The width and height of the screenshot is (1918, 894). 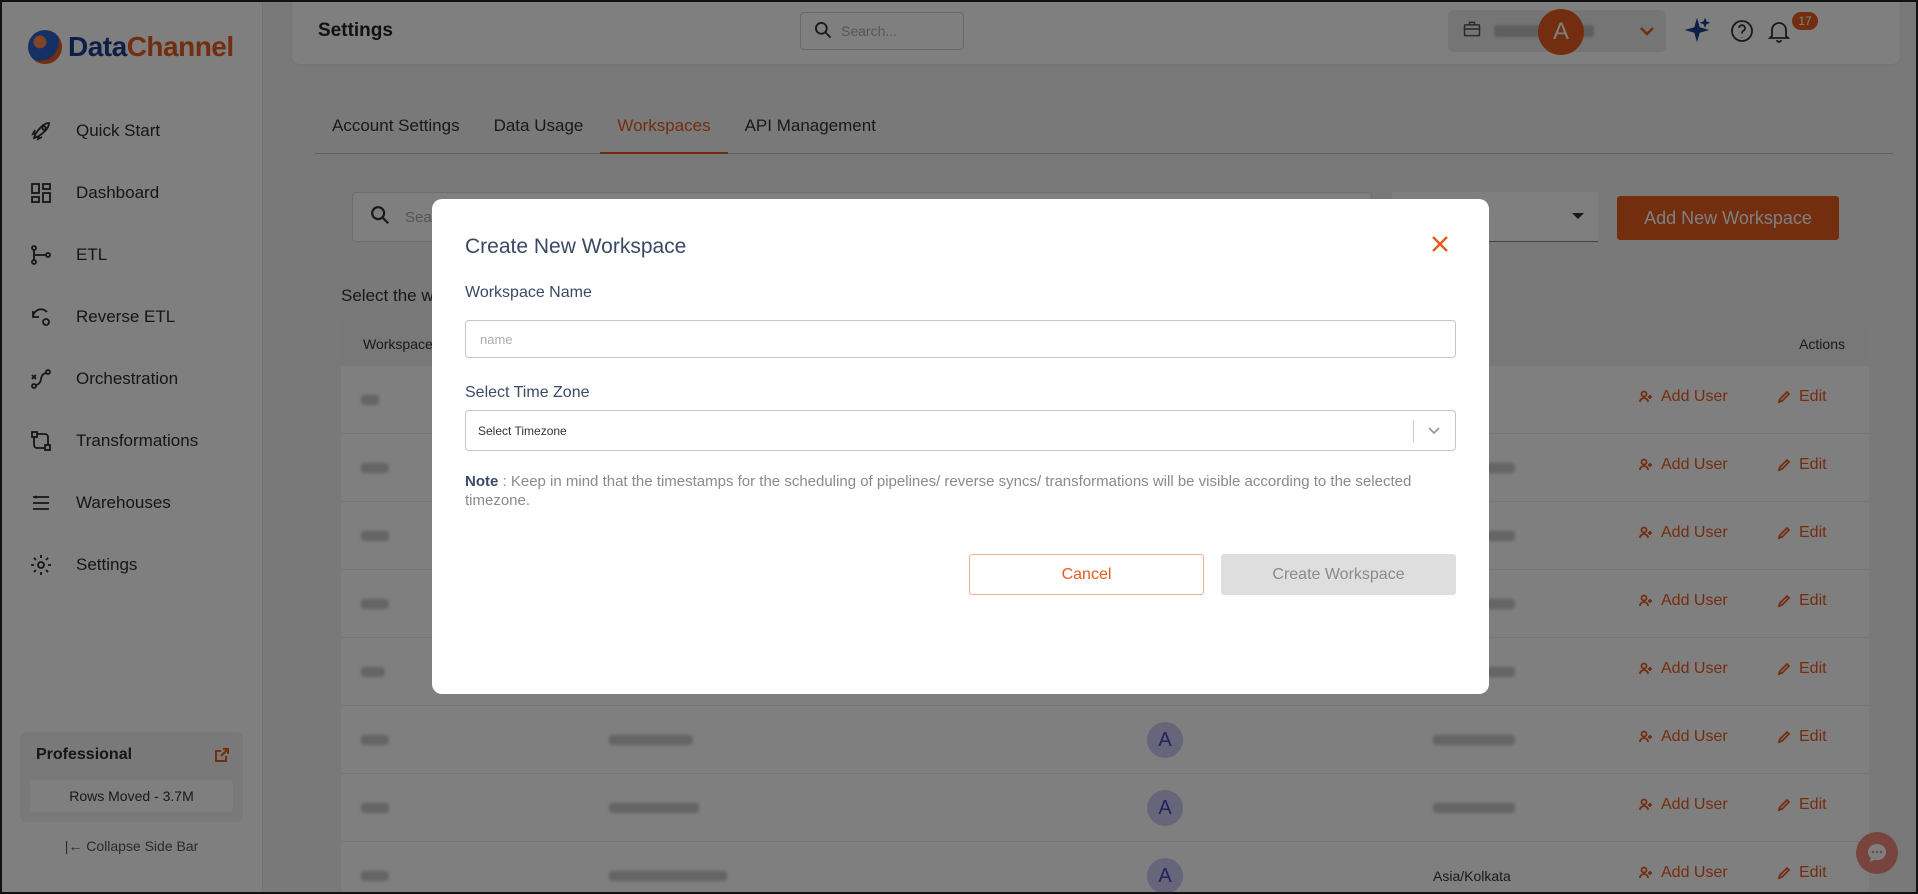 I want to click on select-separator, so click(x=1413, y=431).